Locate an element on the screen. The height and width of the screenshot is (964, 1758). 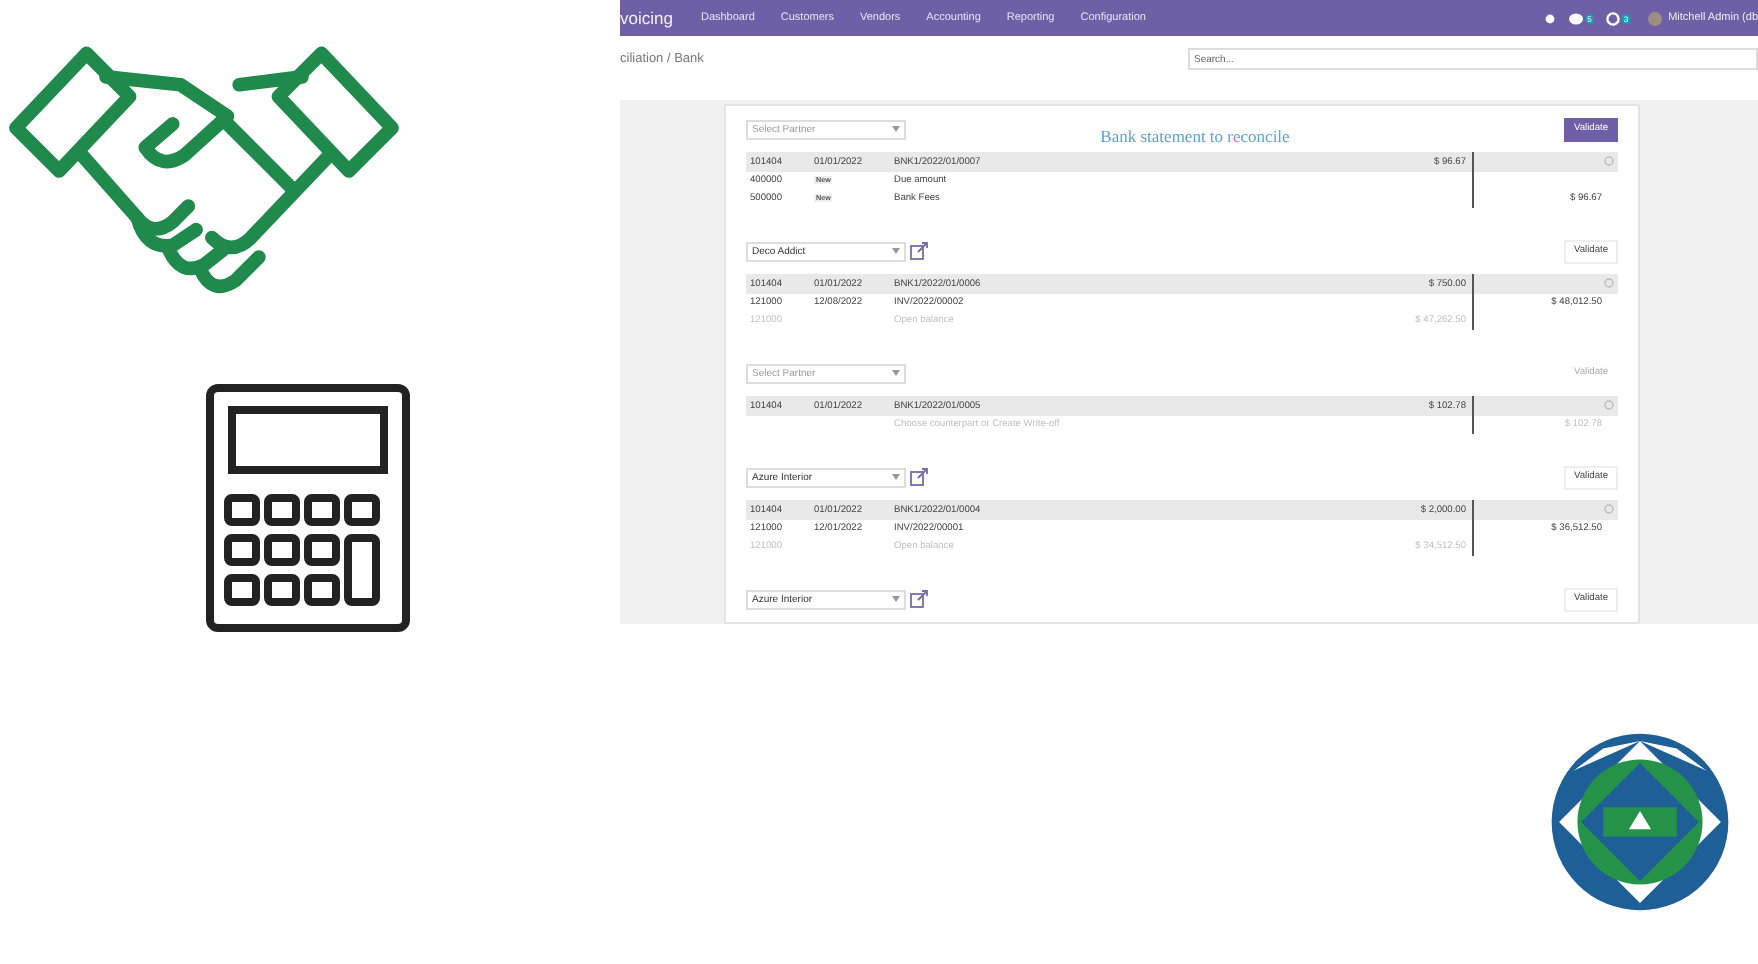
logo-icon is located at coordinates (1640, 822).